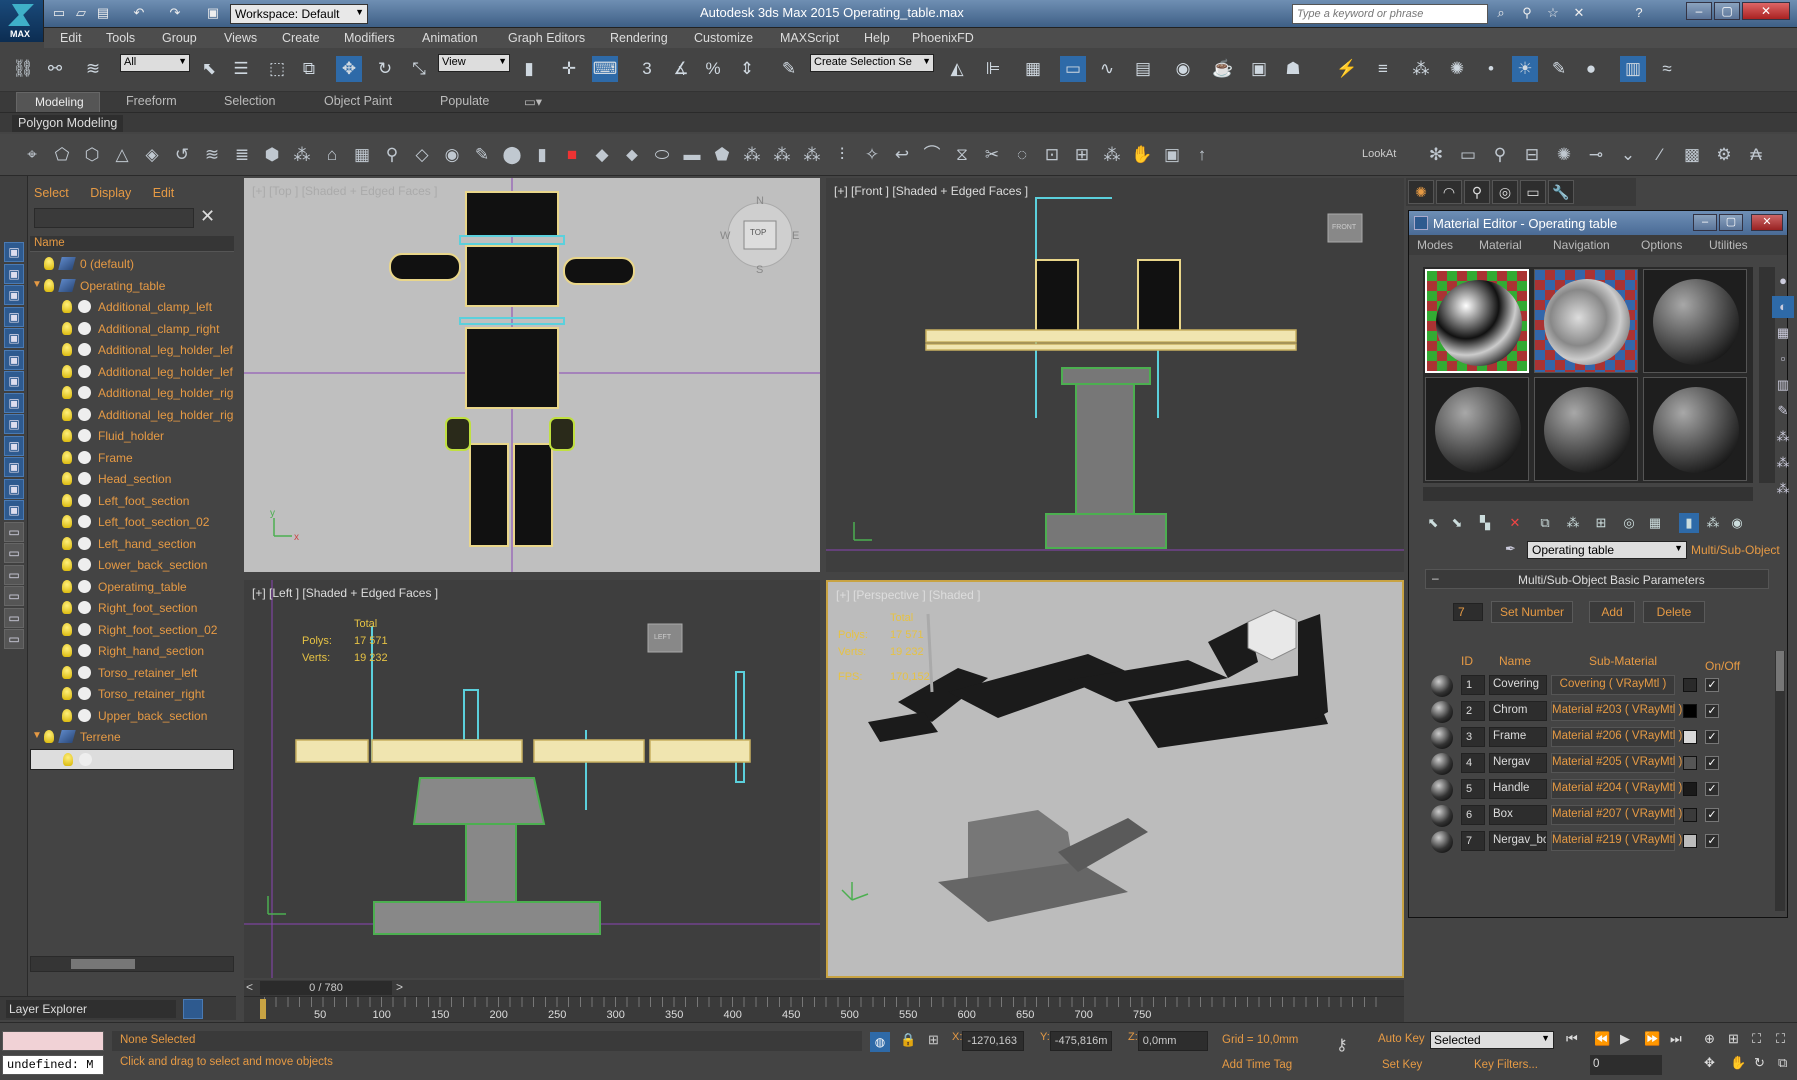  Describe the element at coordinates (114, 218) in the screenshot. I see `scene-search-input` at that location.